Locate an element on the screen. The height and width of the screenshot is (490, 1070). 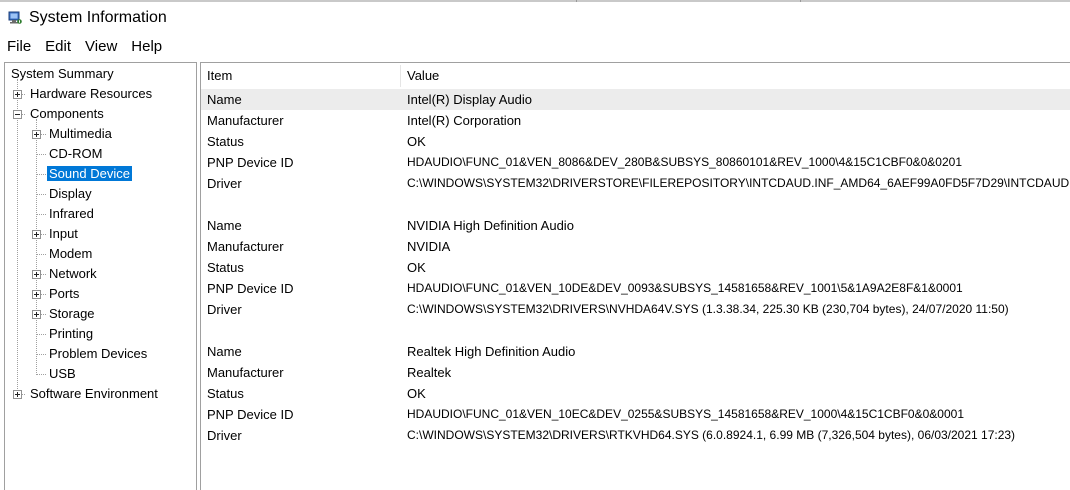
window-top-edge is located at coordinates (535, 1).